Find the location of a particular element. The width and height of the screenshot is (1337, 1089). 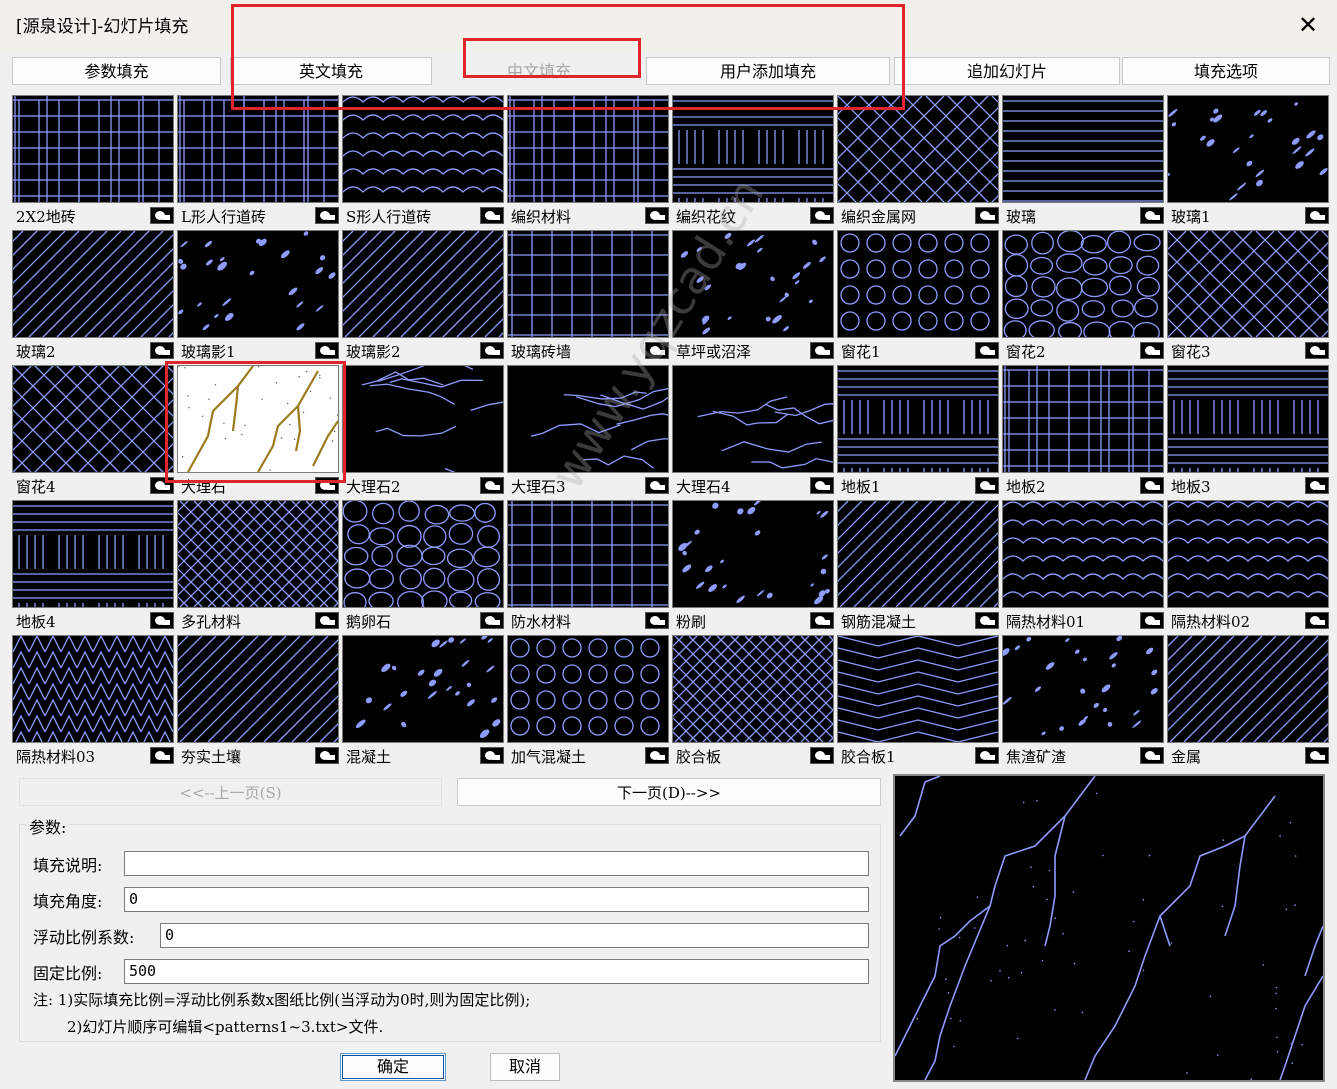

pattern-tile: 混凝土 is located at coordinates (424, 701).